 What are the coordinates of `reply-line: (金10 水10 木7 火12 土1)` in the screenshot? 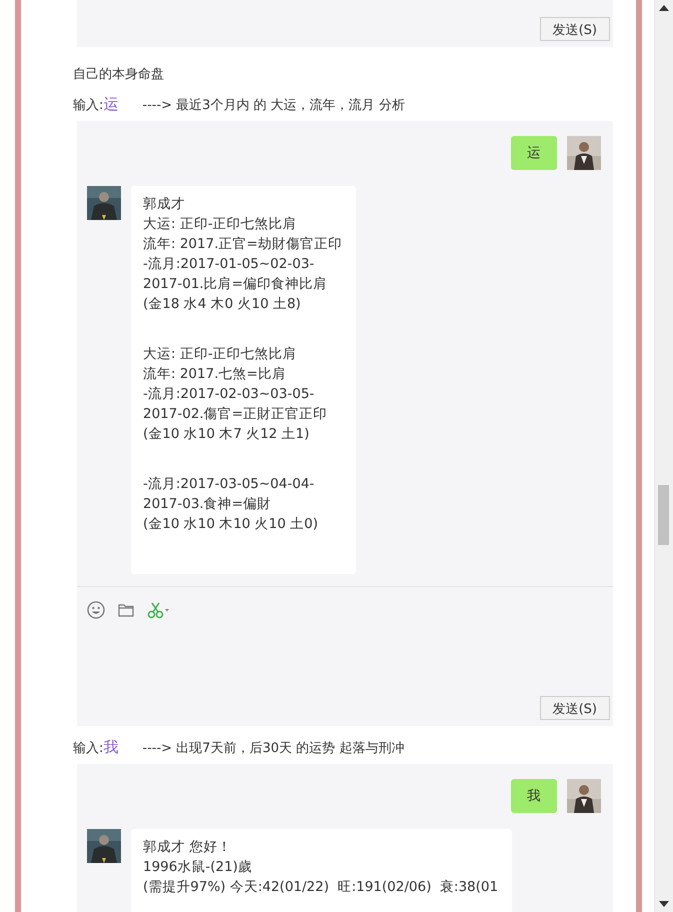 It's located at (226, 434).